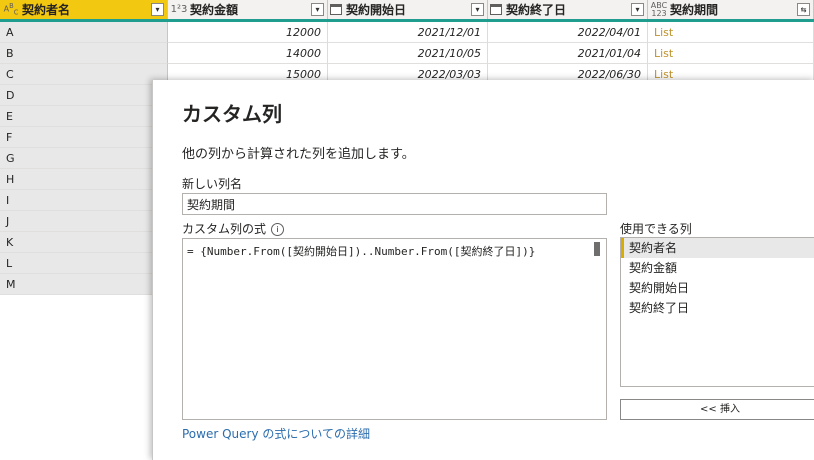  I want to click on available-columns-list: 契約者名 契約金額 契約開始日 契約終了日, so click(717, 312).